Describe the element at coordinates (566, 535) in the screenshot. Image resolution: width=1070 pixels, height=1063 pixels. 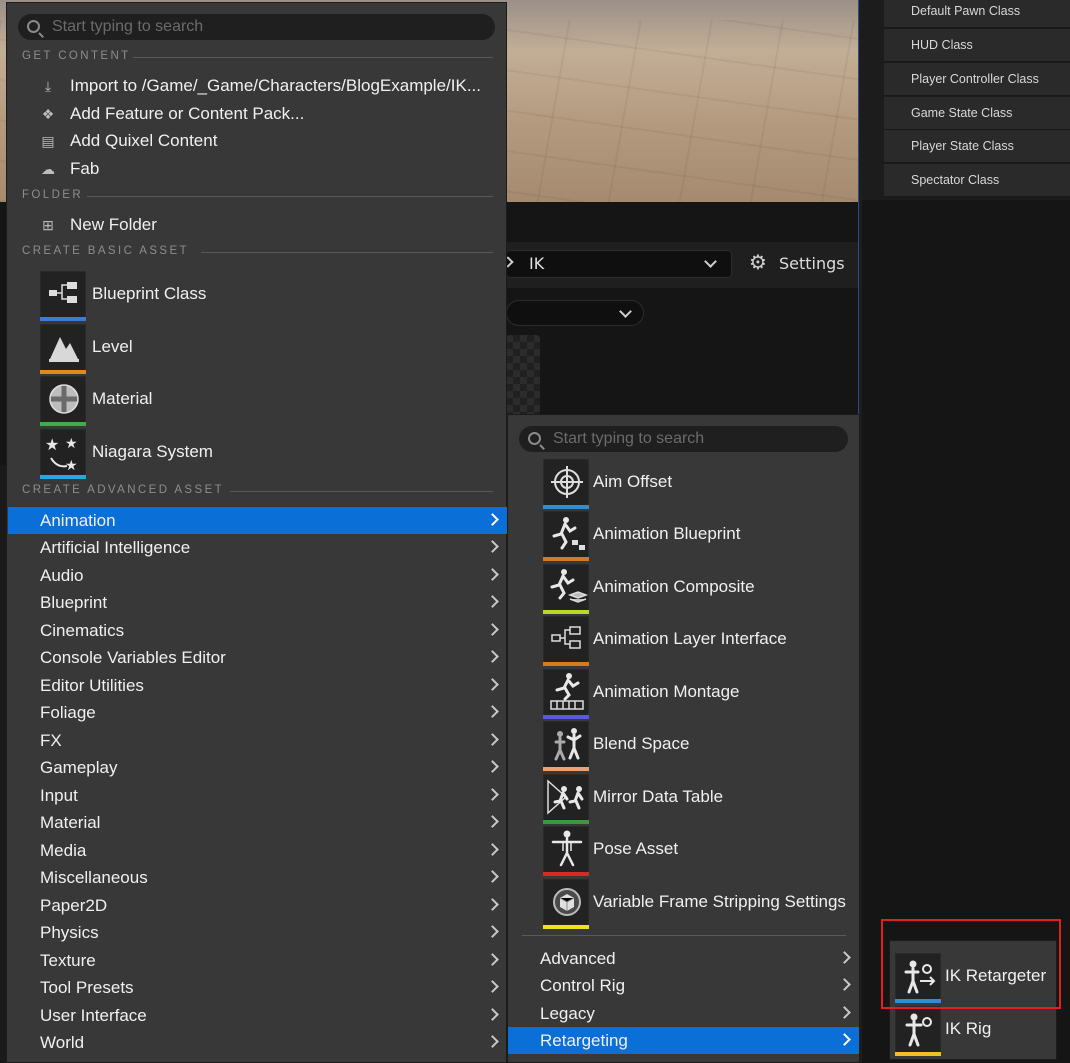
I see `animation-blueprint-icon` at that location.